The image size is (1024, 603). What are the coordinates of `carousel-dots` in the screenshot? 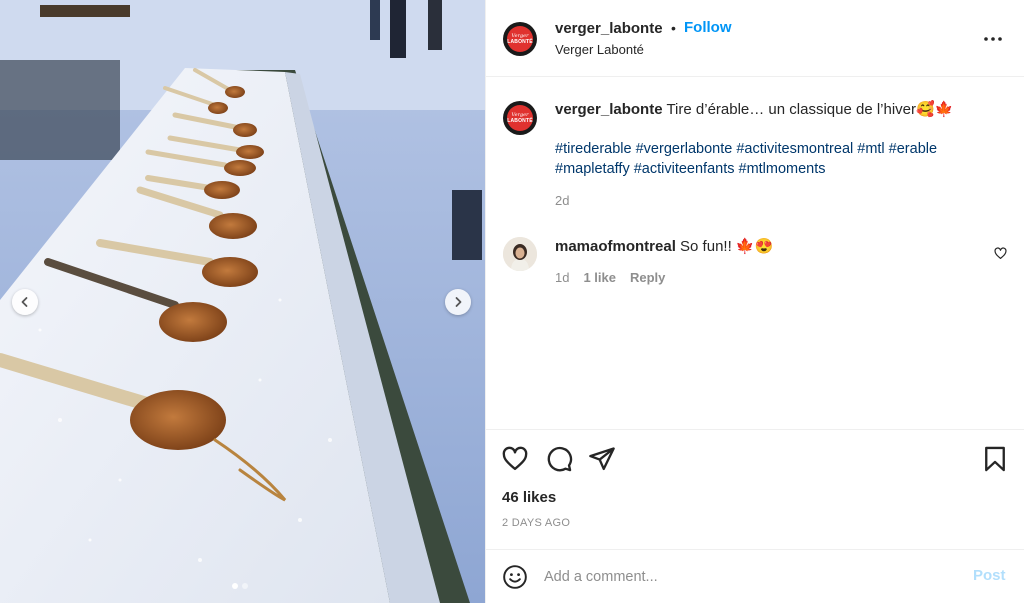 It's located at (240, 586).